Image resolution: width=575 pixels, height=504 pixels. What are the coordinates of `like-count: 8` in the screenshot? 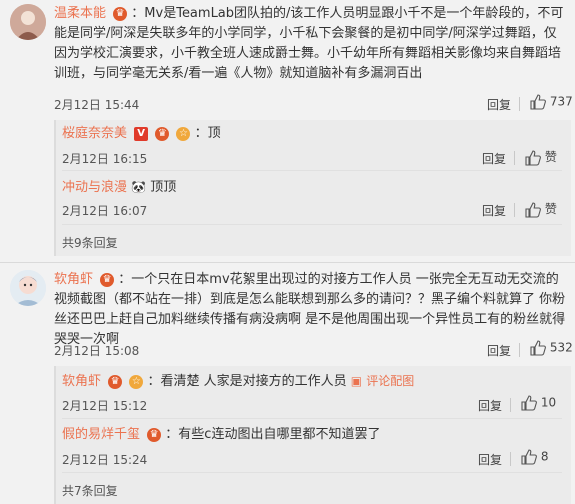 It's located at (544, 456).